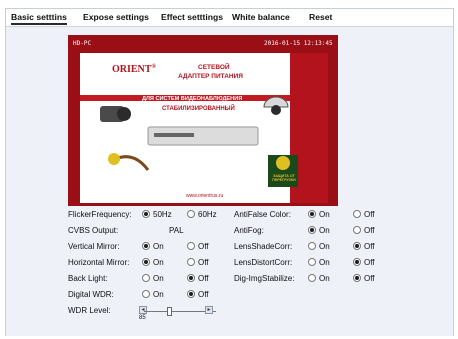 This screenshot has width=458, height=339. What do you see at coordinates (203, 294) in the screenshot?
I see `digital-wdr-off-label: Off` at bounding box center [203, 294].